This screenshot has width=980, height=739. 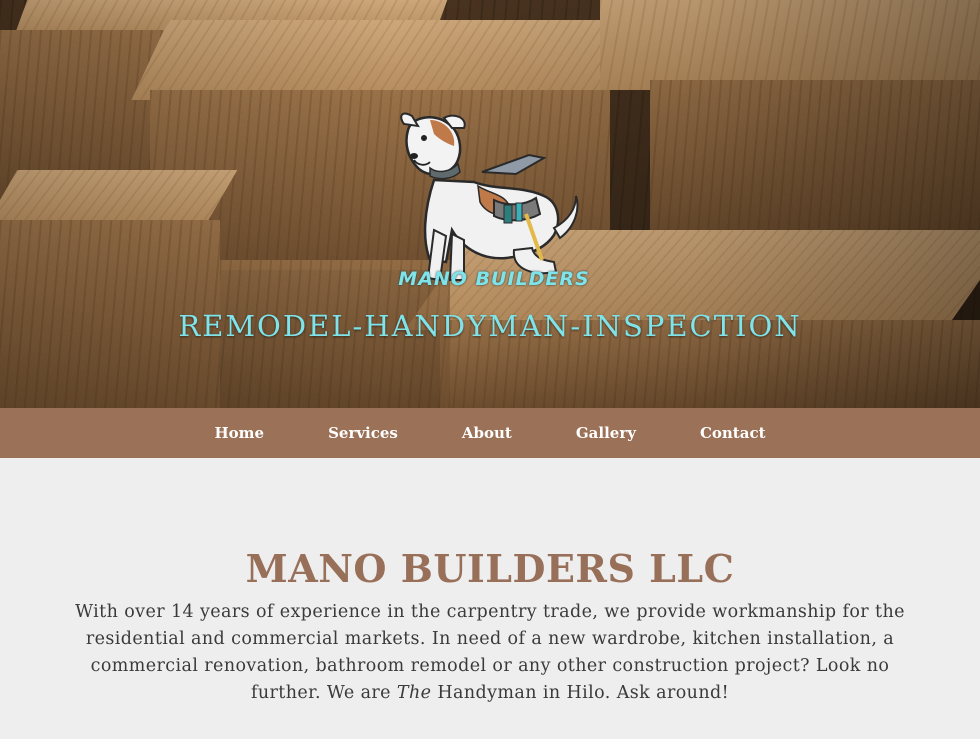 What do you see at coordinates (733, 433) in the screenshot?
I see `nav-contact: Contact` at bounding box center [733, 433].